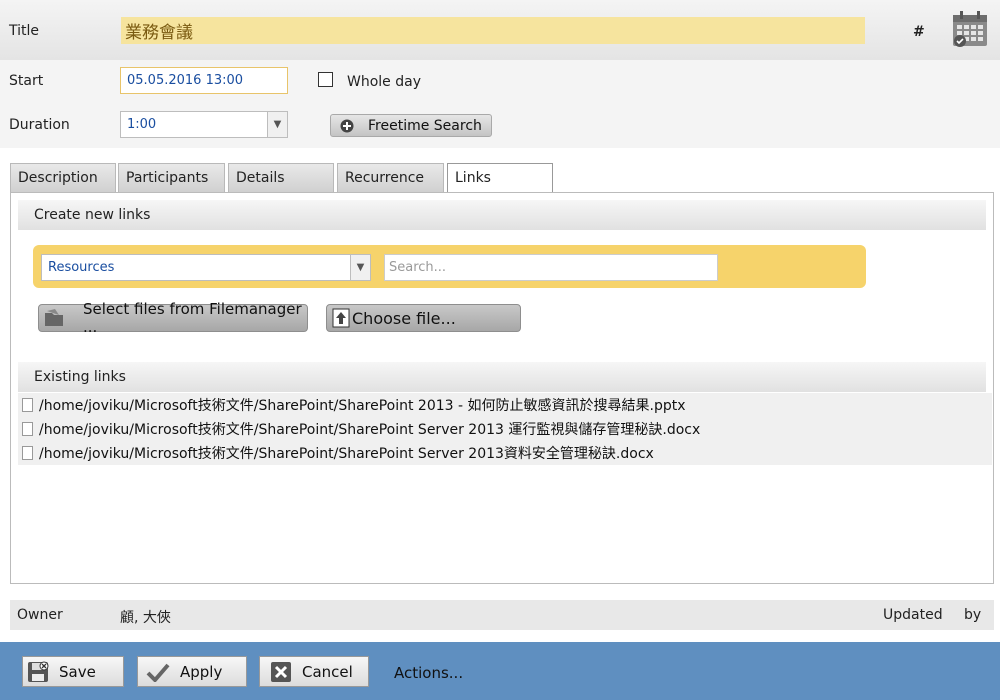 The image size is (1000, 700). I want to click on start-value: 05.05.2016 13:00, so click(185, 80).